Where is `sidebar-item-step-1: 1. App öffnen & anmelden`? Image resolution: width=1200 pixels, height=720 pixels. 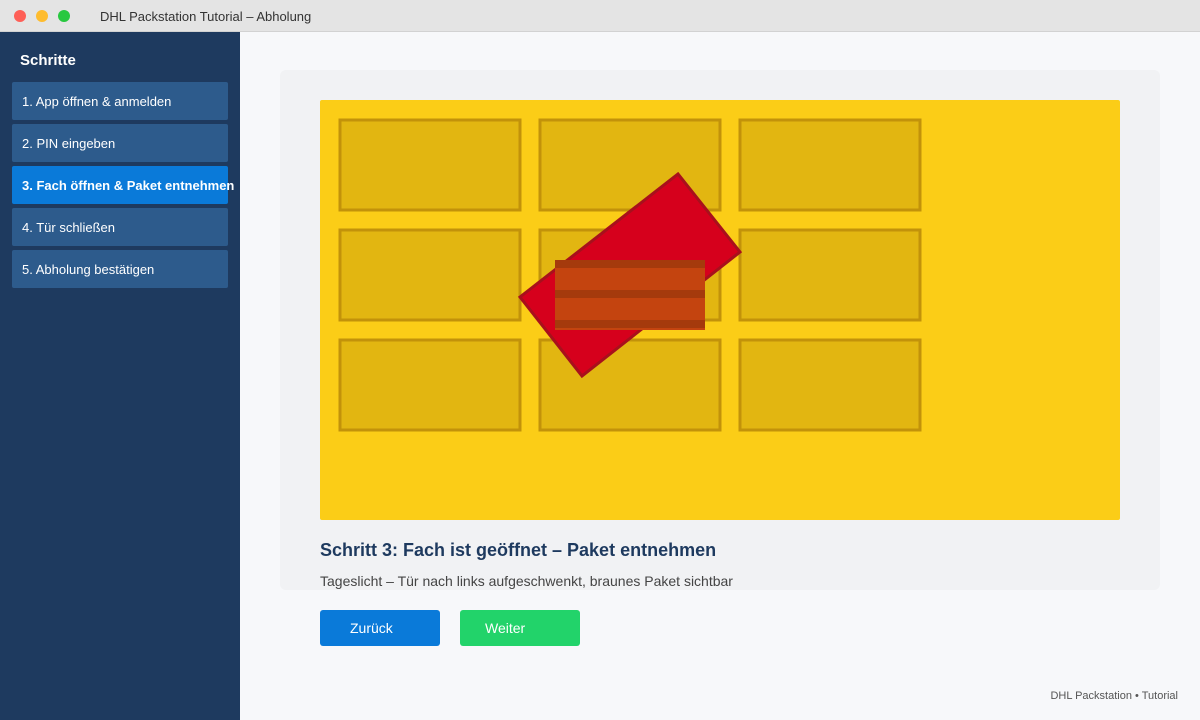
sidebar-item-step-1: 1. App öffnen & anmelden is located at coordinates (120, 101).